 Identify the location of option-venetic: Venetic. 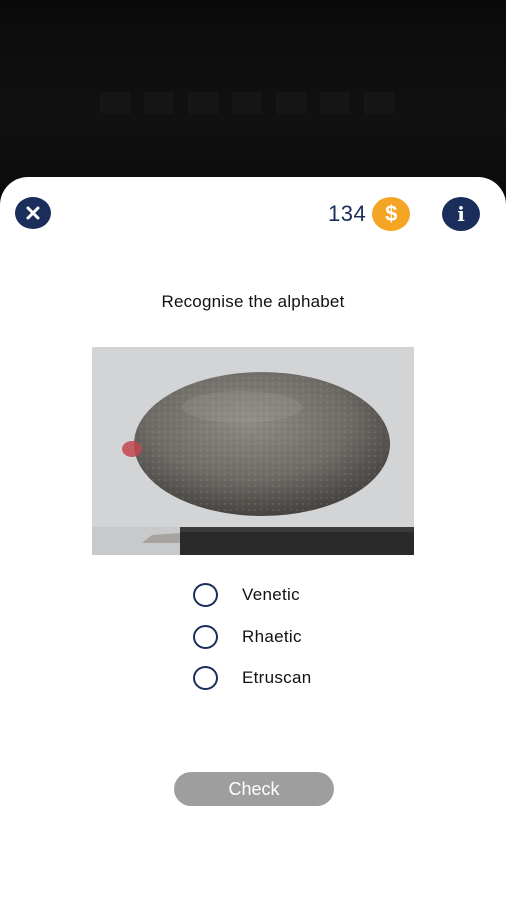
(252, 595).